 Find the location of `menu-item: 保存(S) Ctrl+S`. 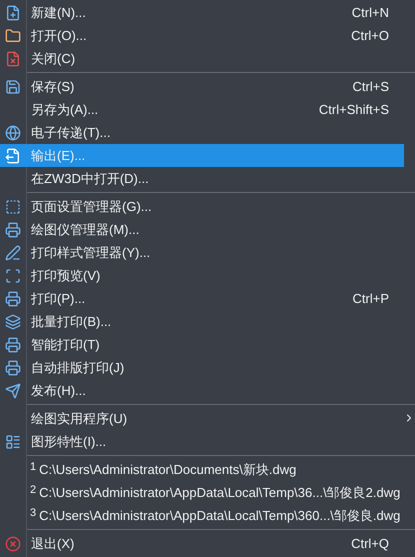

menu-item: 保存(S) Ctrl+S is located at coordinates (202, 86).